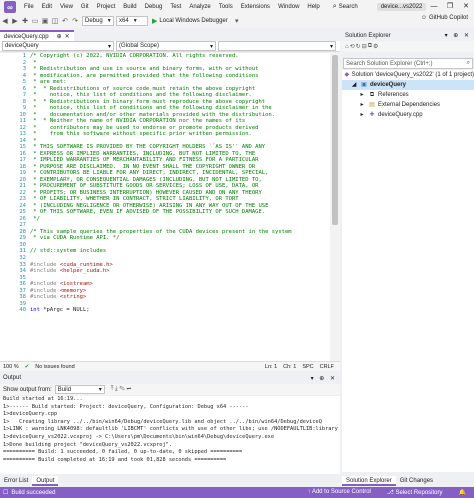 This screenshot has height=498, width=474. What do you see at coordinates (75, 21) in the screenshot?
I see `redo-icon: ↷` at bounding box center [75, 21].